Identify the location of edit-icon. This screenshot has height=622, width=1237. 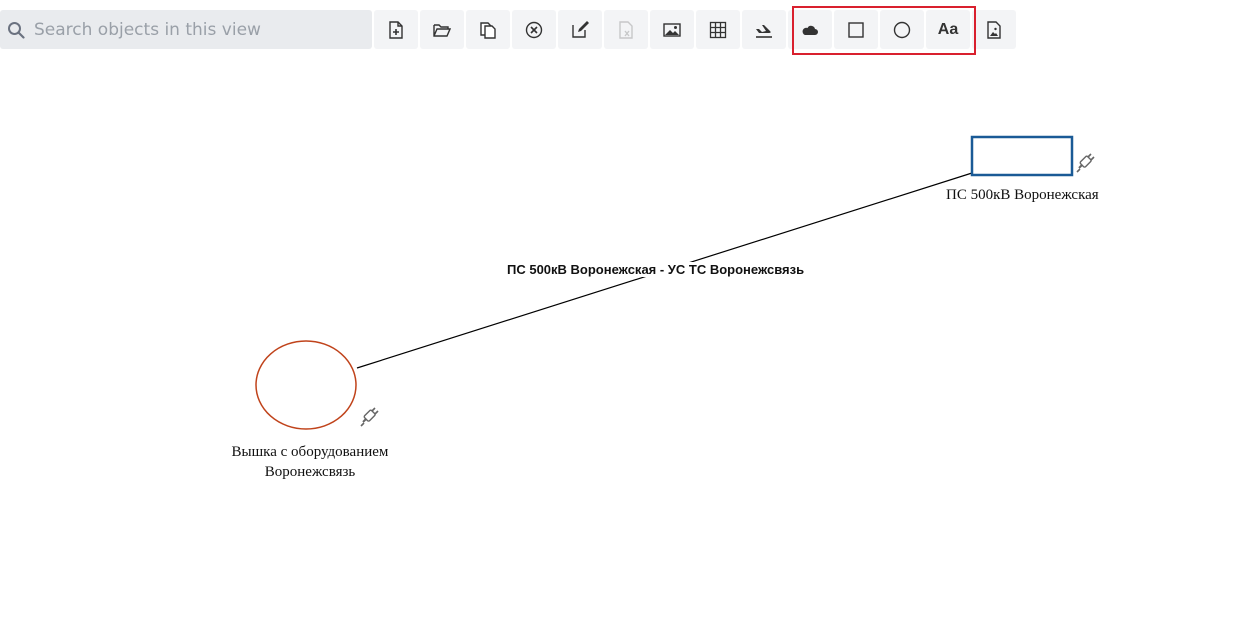
(580, 29).